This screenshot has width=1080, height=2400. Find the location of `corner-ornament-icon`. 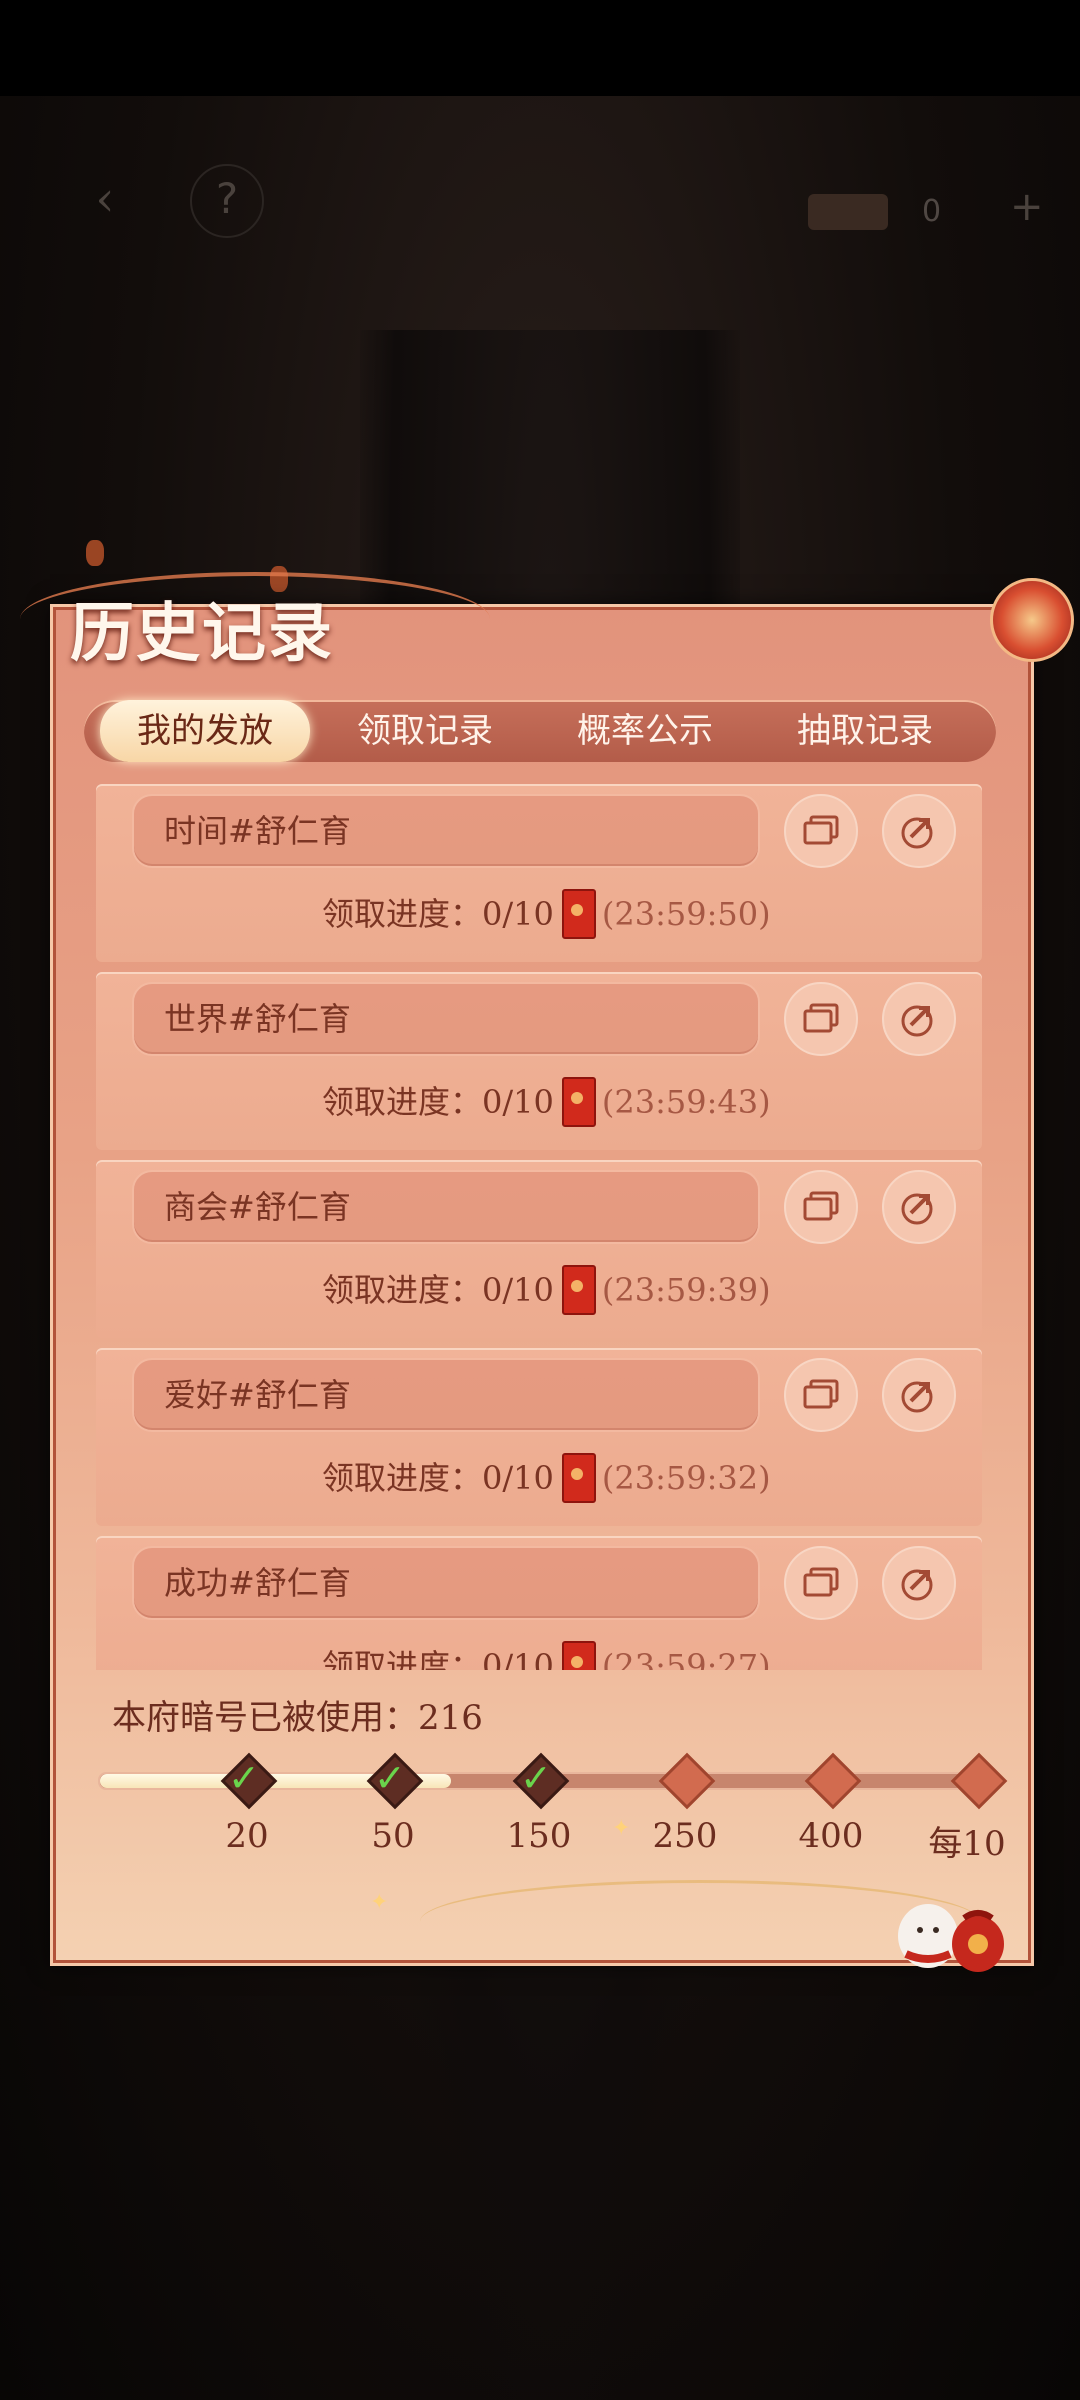

corner-ornament-icon is located at coordinates (1032, 620).